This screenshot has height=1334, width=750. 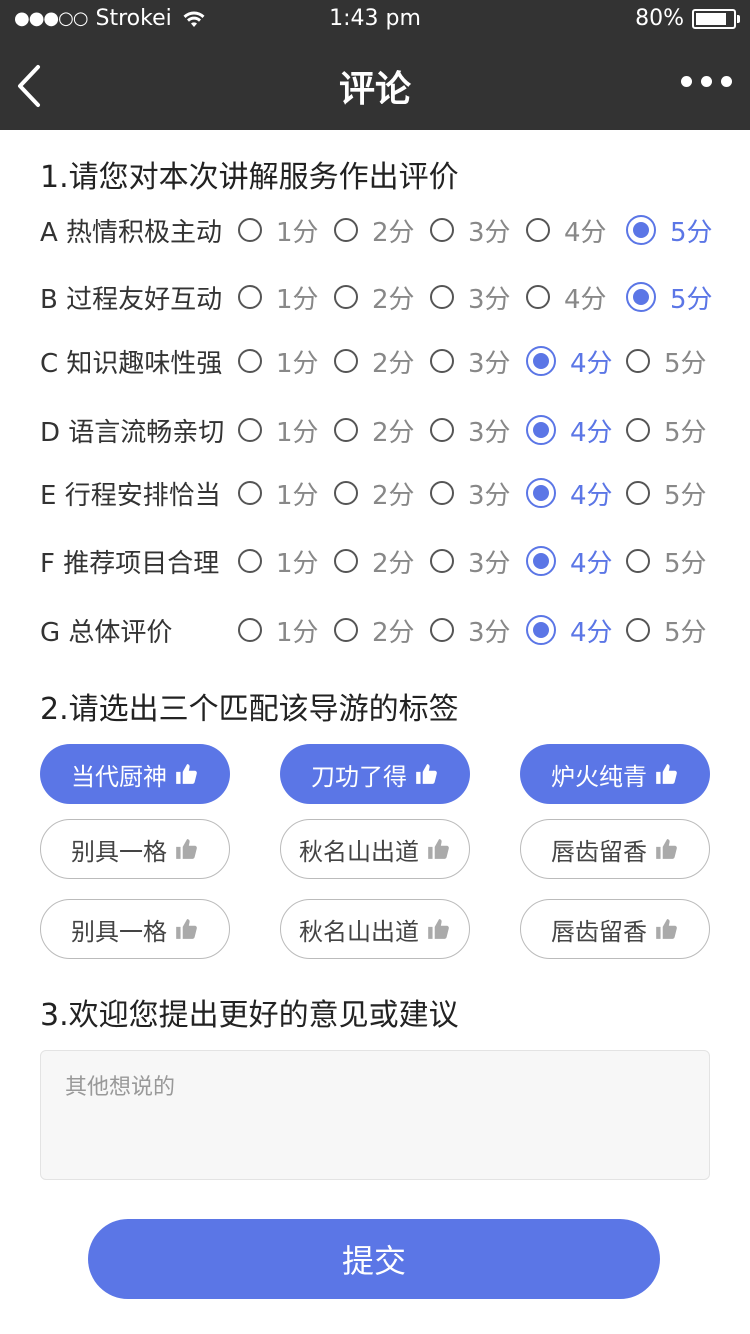 I want to click on tag-chip: 炉火纯青, so click(x=615, y=774).